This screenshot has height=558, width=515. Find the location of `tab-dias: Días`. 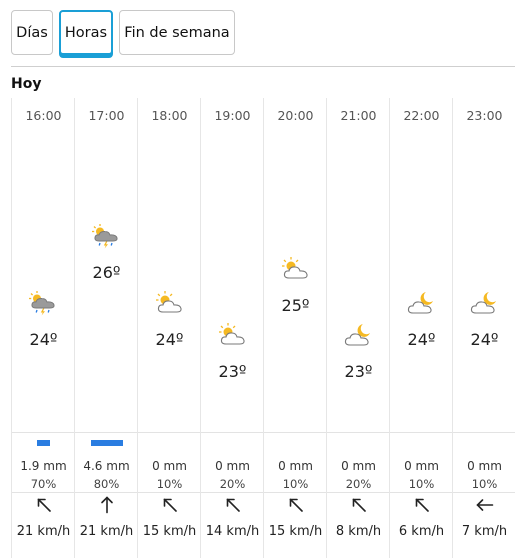

tab-dias: Días is located at coordinates (32, 32).